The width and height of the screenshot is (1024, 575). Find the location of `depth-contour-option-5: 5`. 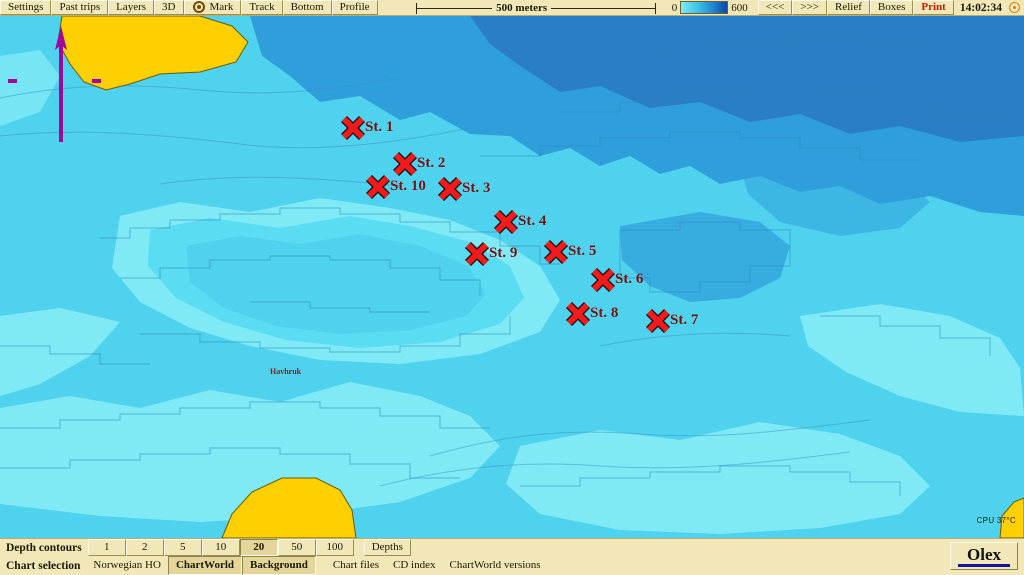

depth-contour-option-5: 5 is located at coordinates (182, 547).